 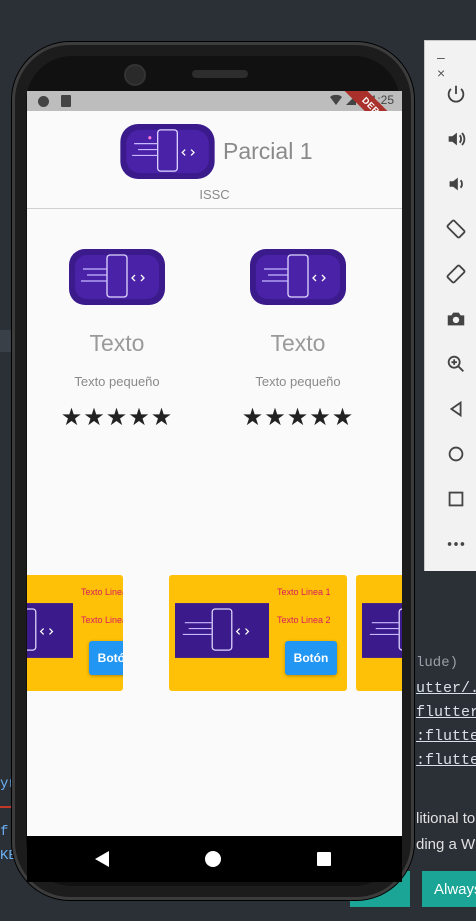 I want to click on notification-text: ding a W, so click(x=446, y=844).